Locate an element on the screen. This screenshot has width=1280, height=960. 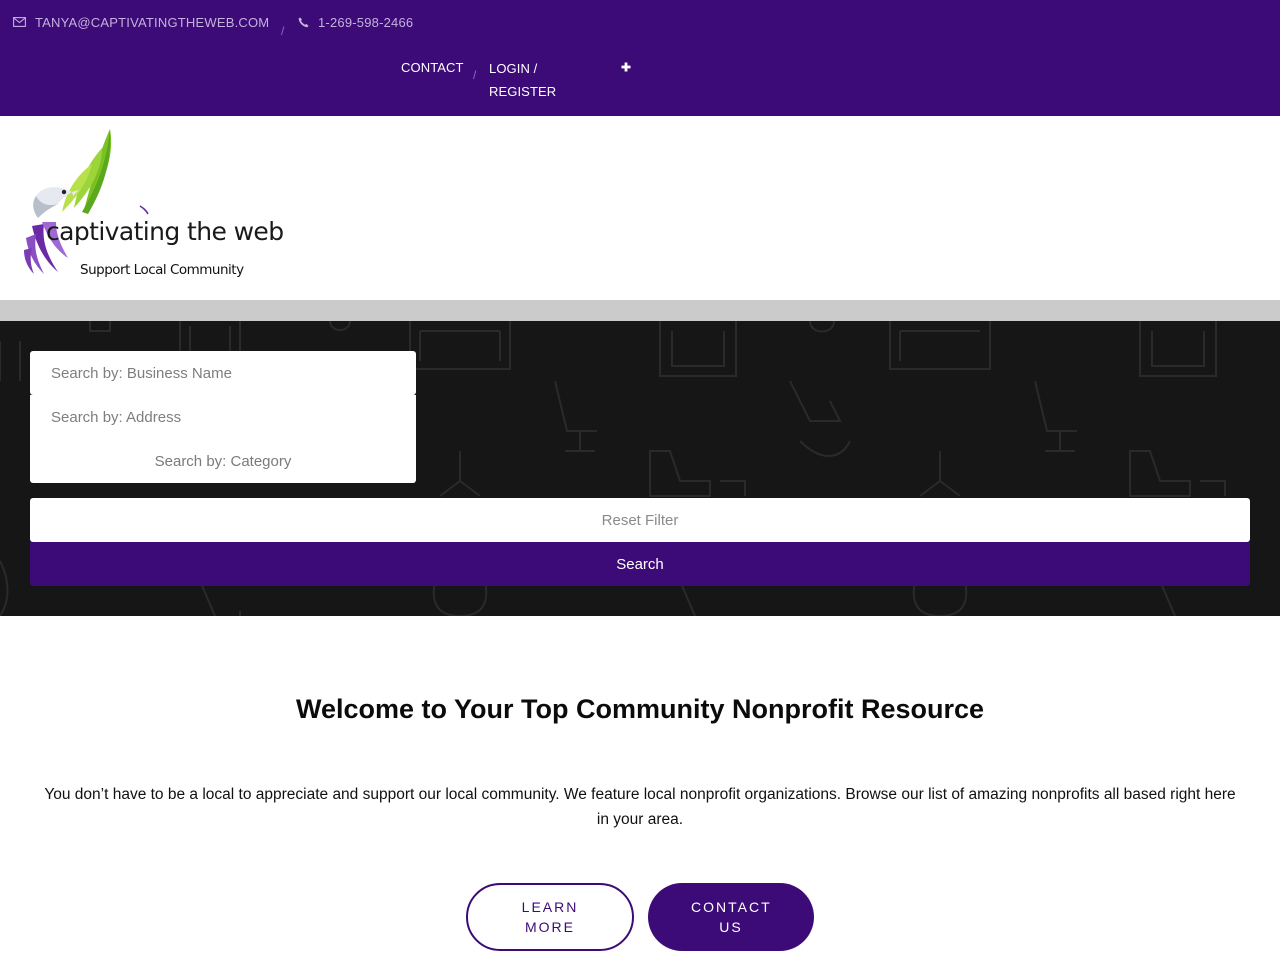
email-link: TANYA@CAPTIVATINGTHEWEB.COM is located at coordinates (141, 22).